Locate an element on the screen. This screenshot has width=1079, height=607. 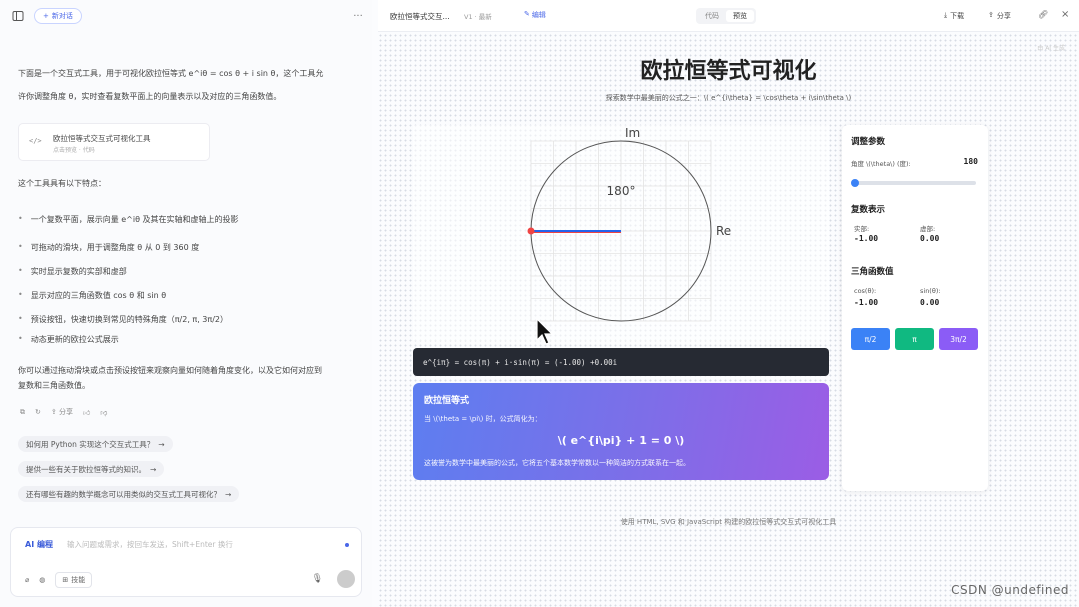
imag-part-value: 0.00 is located at coordinates (930, 238).